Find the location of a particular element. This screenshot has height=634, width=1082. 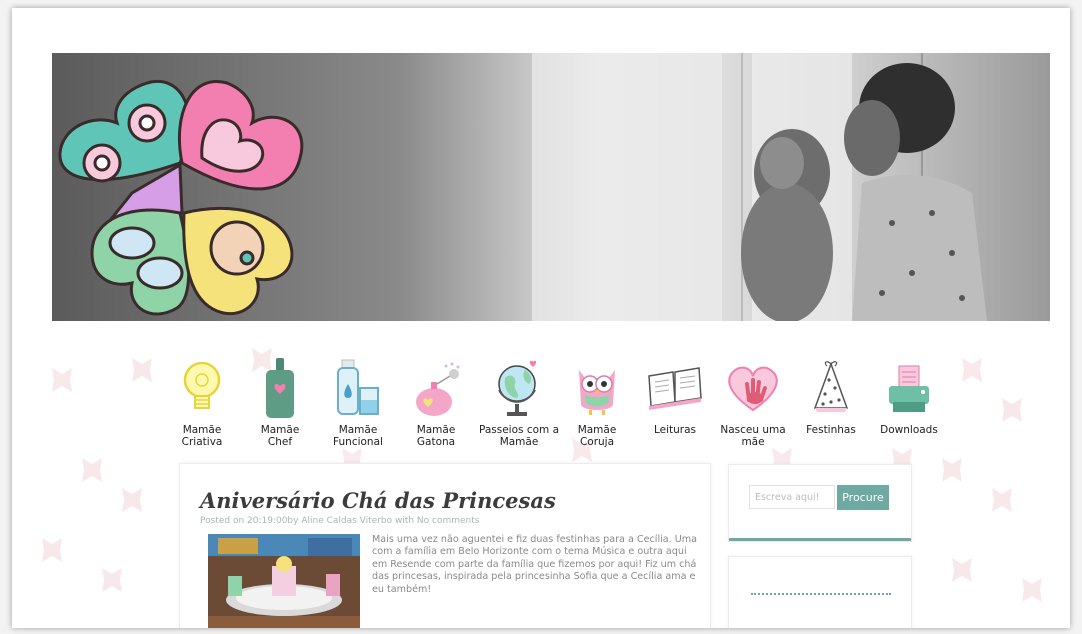

nav-label-line1: Downloads is located at coordinates (909, 430).